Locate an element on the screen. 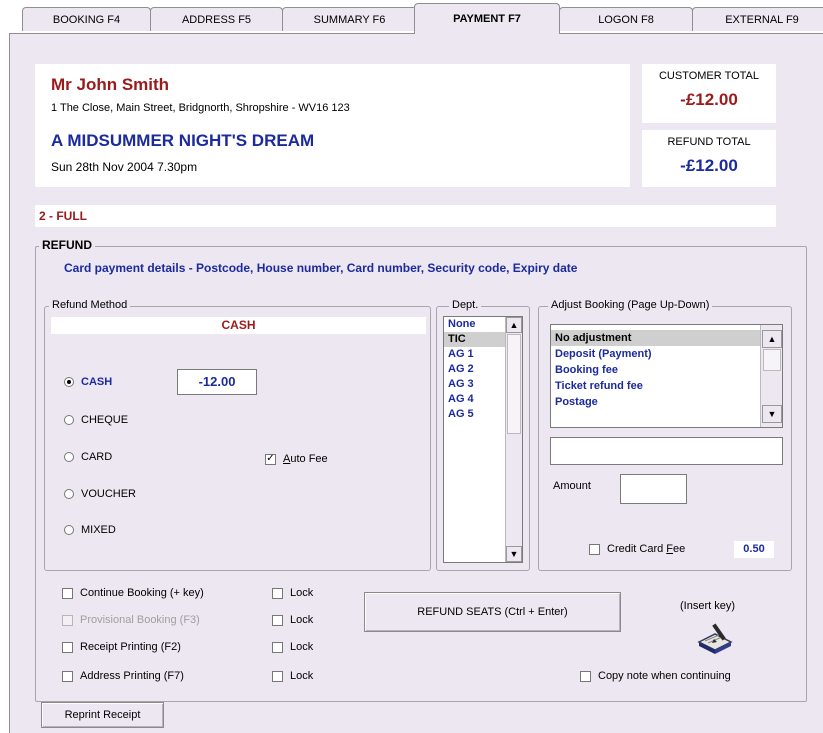 This screenshot has height=733, width=823. provisional-booking-label: Provisional Booking (F3) is located at coordinates (140, 620).